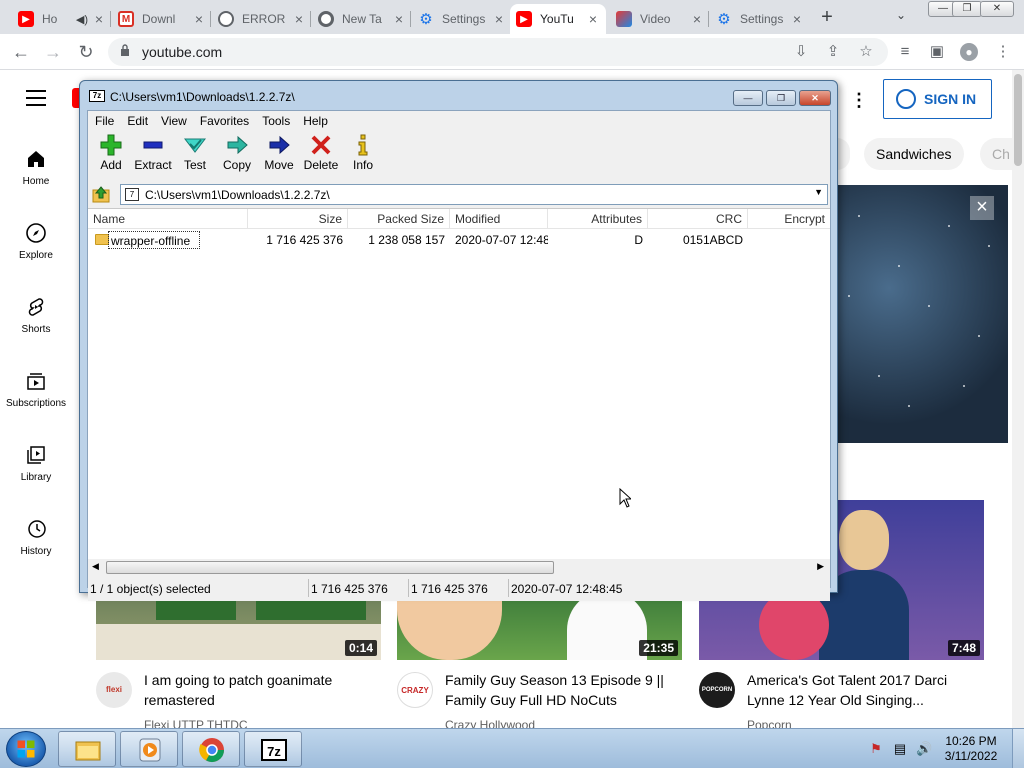  Describe the element at coordinates (923, 314) in the screenshot. I see `ad-banner-image` at that location.